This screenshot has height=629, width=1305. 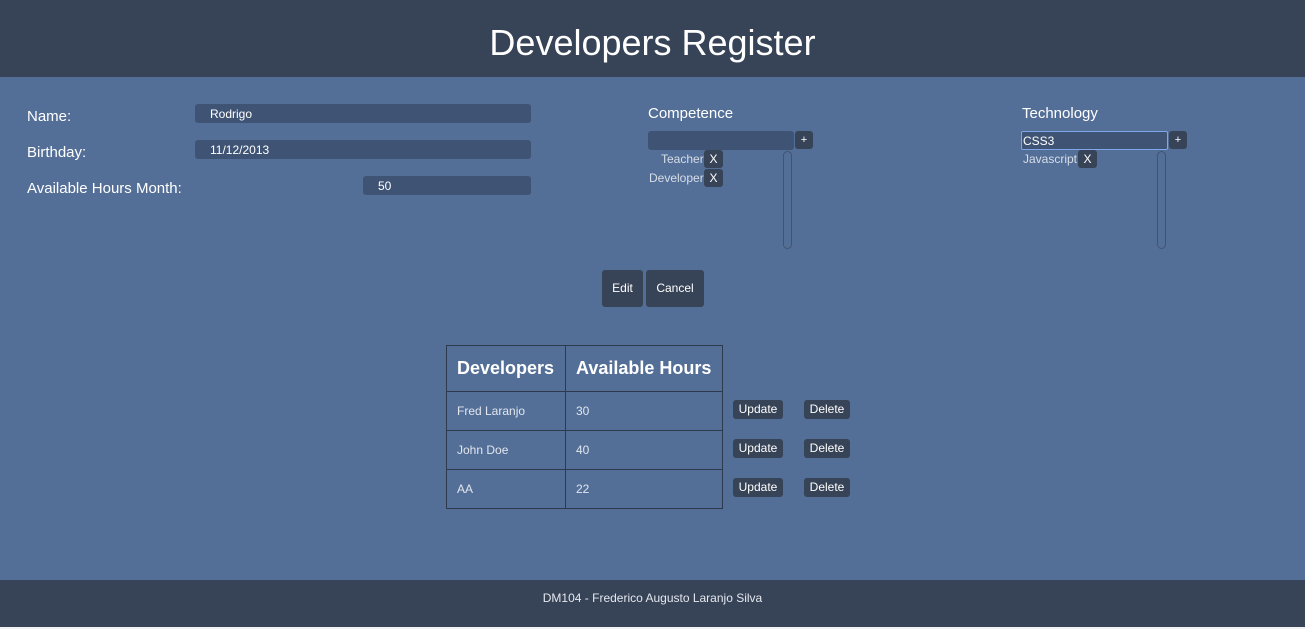 I want to click on table-header-row: Developers Available Hours, so click(x=584, y=368).